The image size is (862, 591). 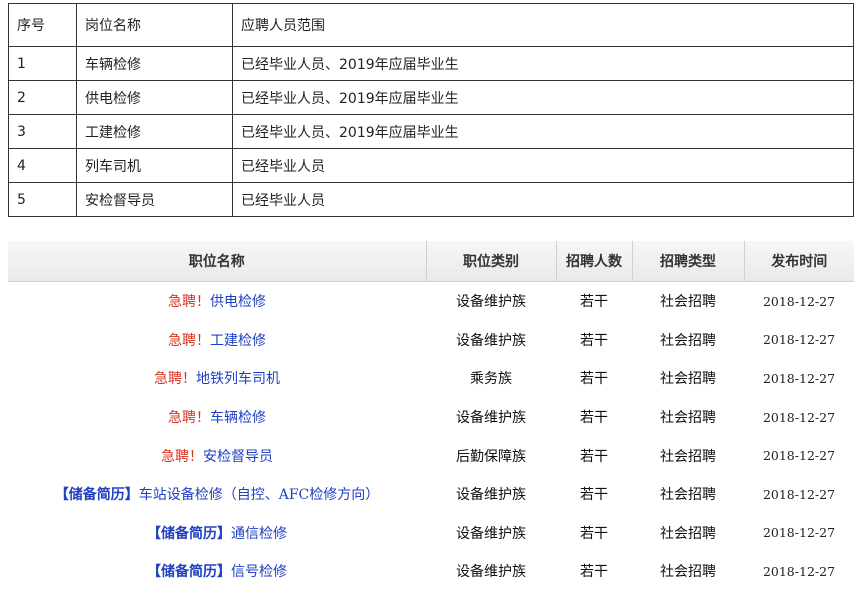 I want to click on row-seq: 2, so click(x=42, y=97).